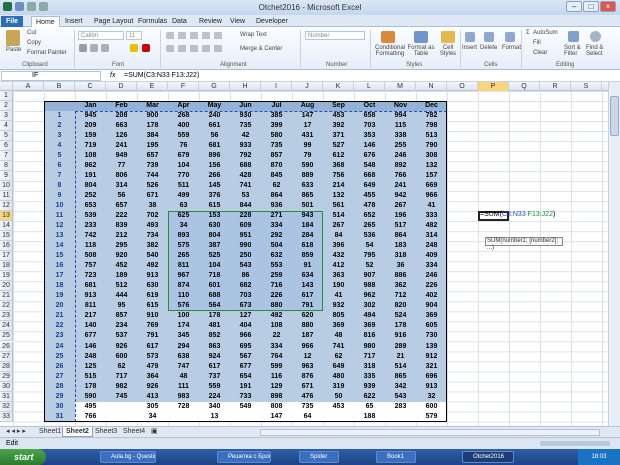 The height and width of the screenshot is (465, 620). Describe the element at coordinates (431, 276) in the screenshot. I see `data-cell: 246` at that location.